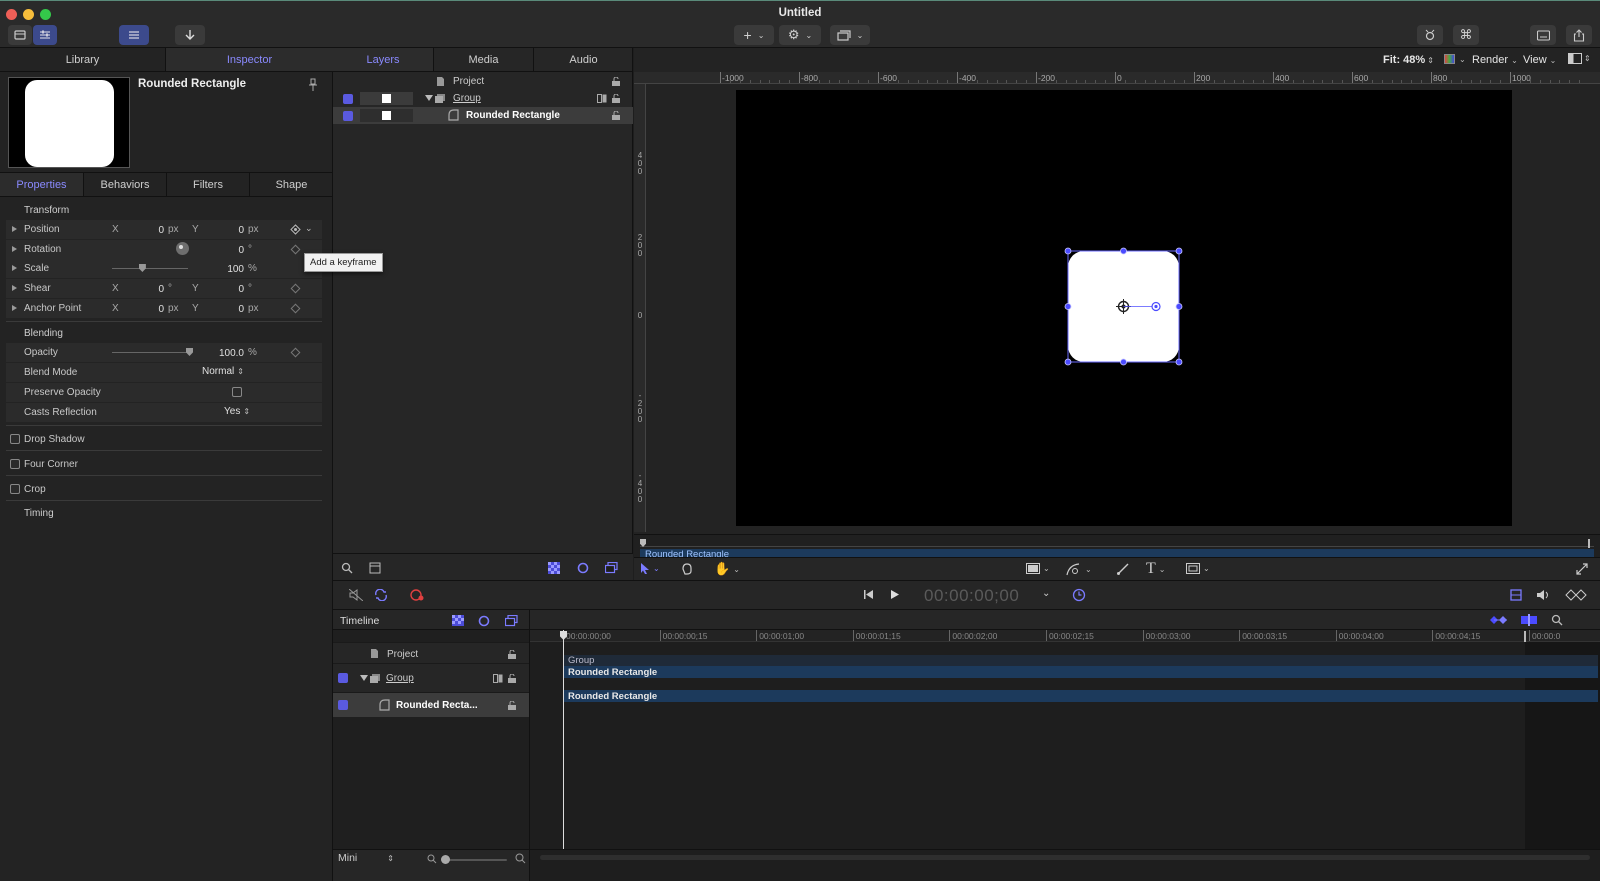  Describe the element at coordinates (1123, 569) in the screenshot. I see `paint-stroke-tool` at that location.